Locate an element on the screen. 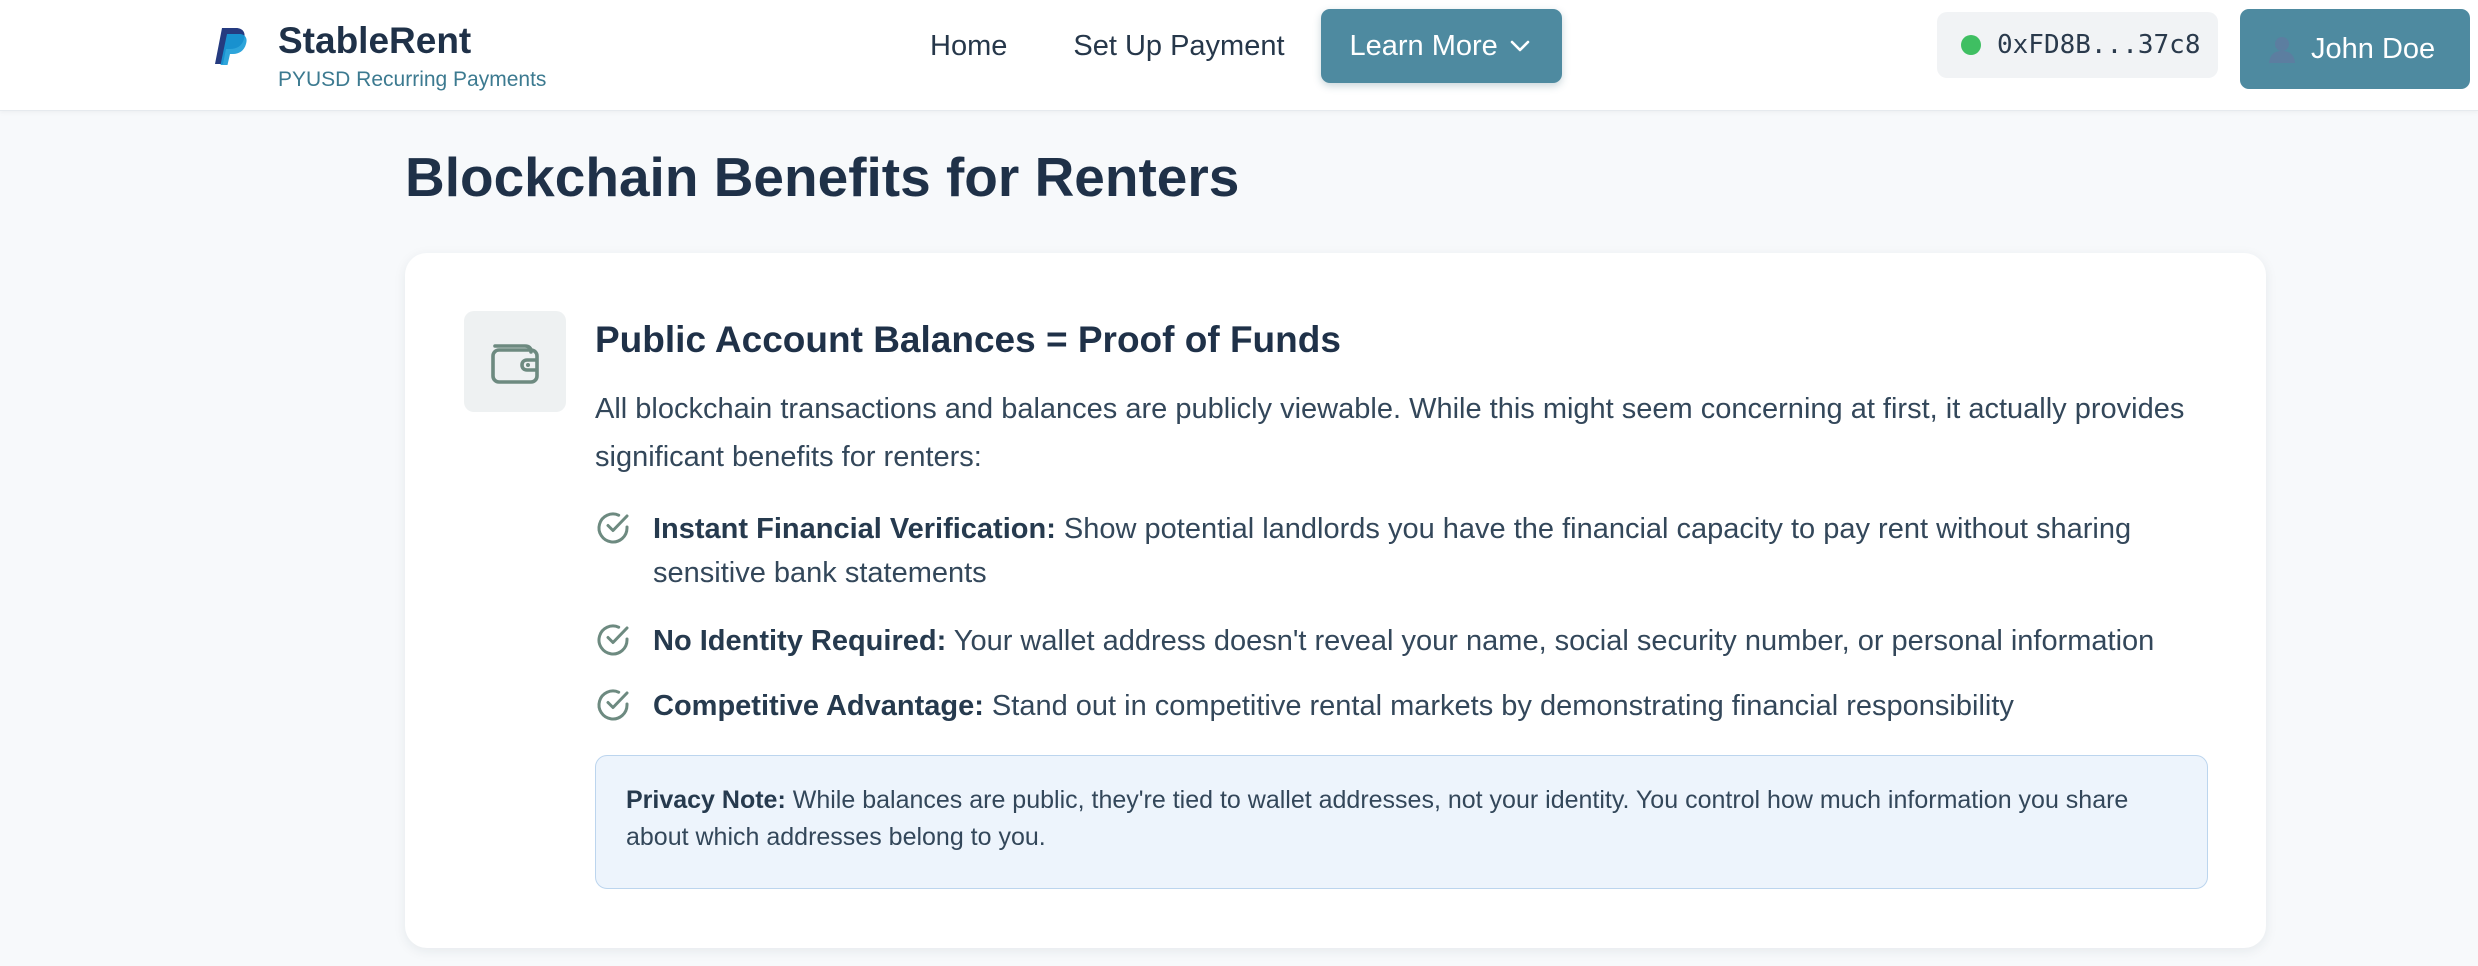 The image size is (2478, 966). learn-more-dropdown-button: Learn More is located at coordinates (1441, 46).